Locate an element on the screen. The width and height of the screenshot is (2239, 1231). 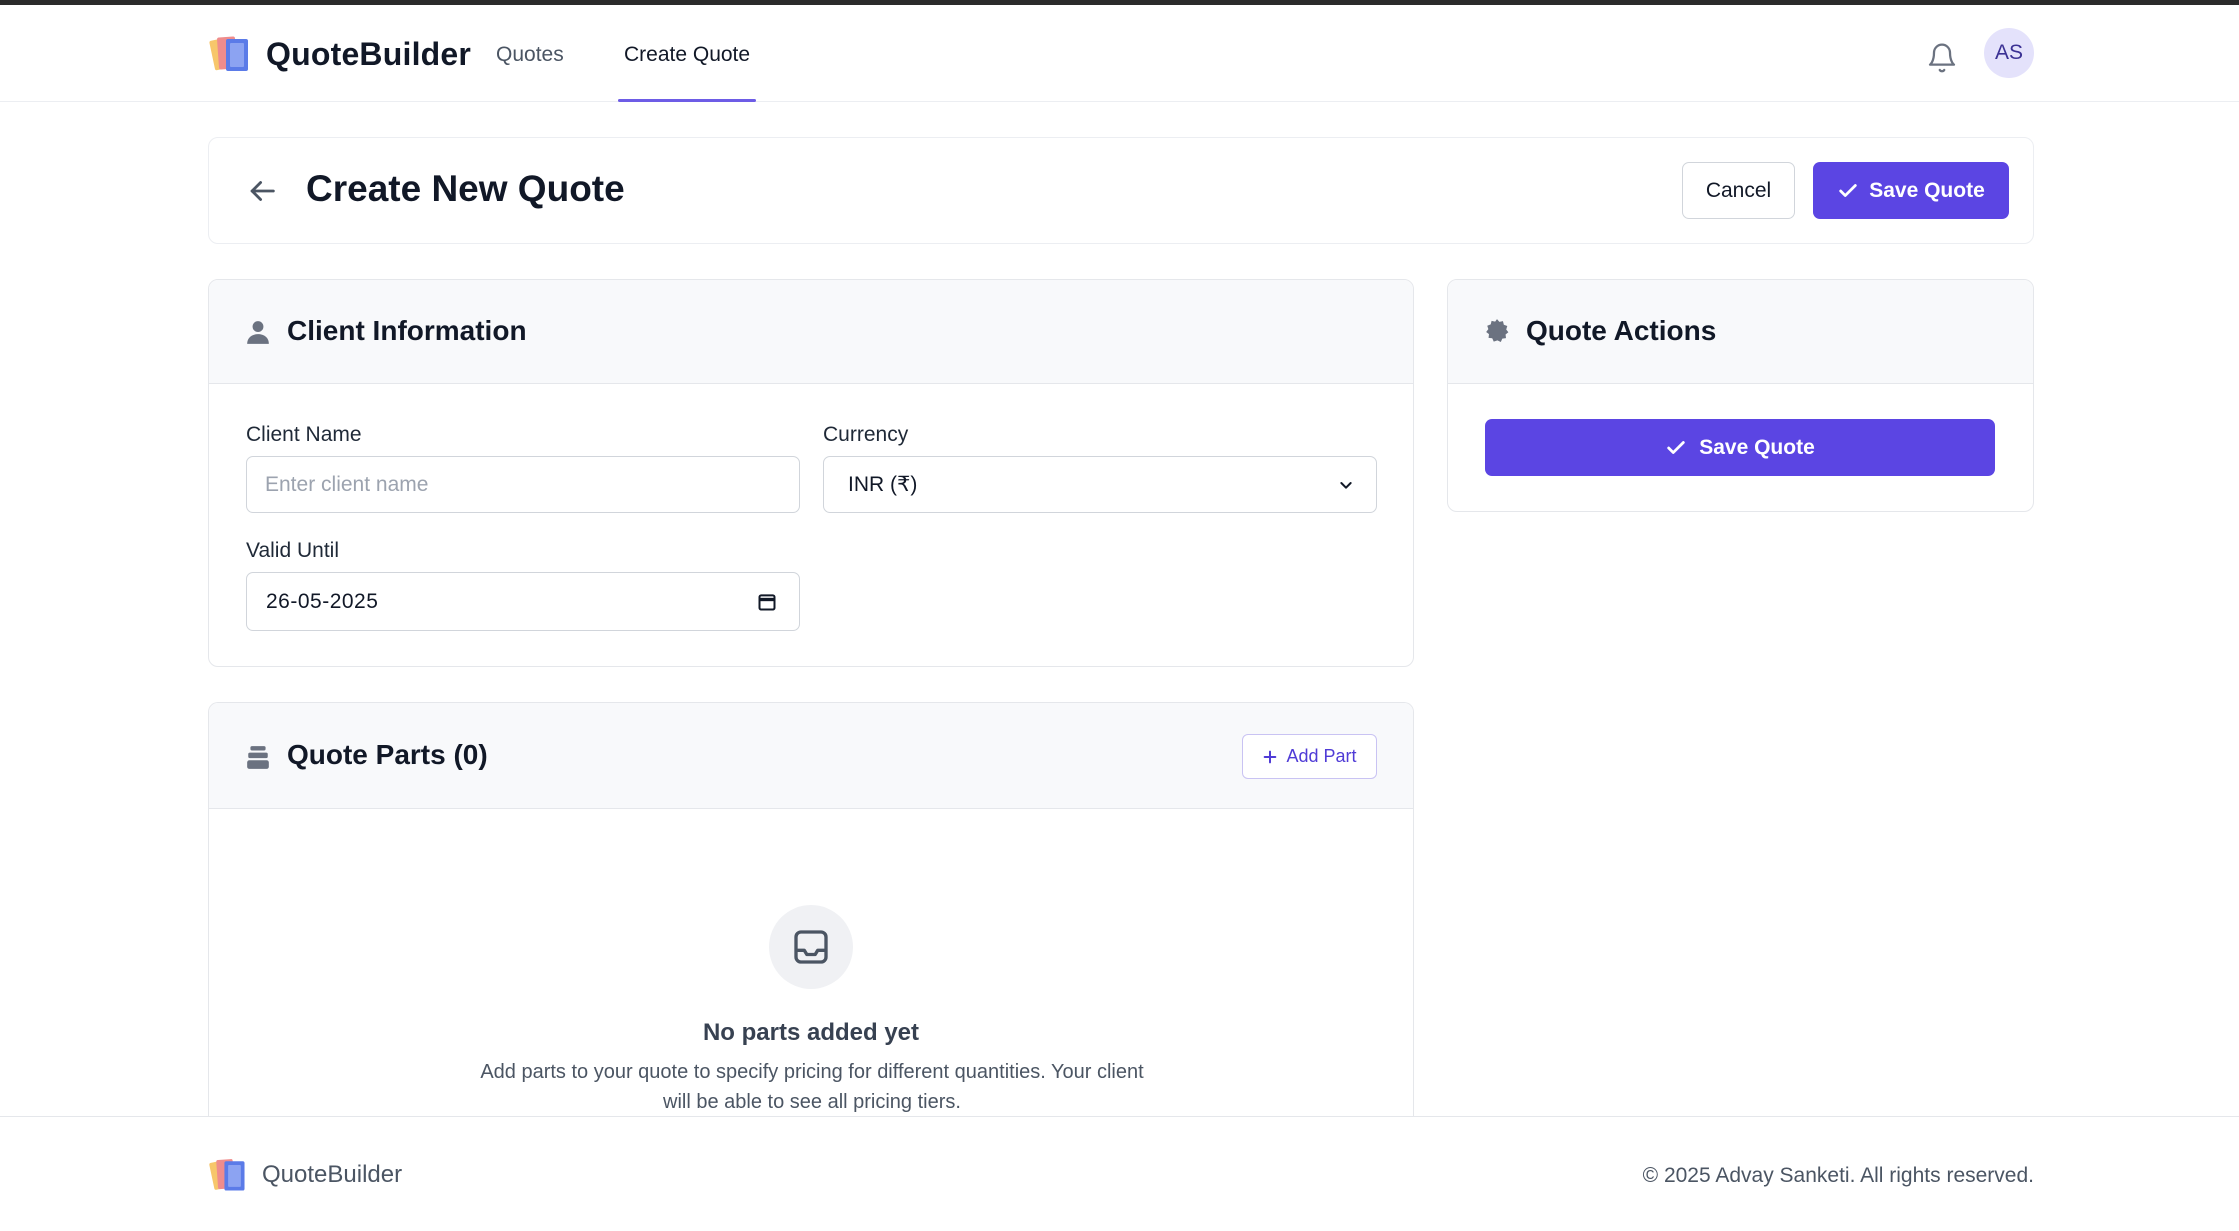
card-header: Client Information is located at coordinates (811, 332).